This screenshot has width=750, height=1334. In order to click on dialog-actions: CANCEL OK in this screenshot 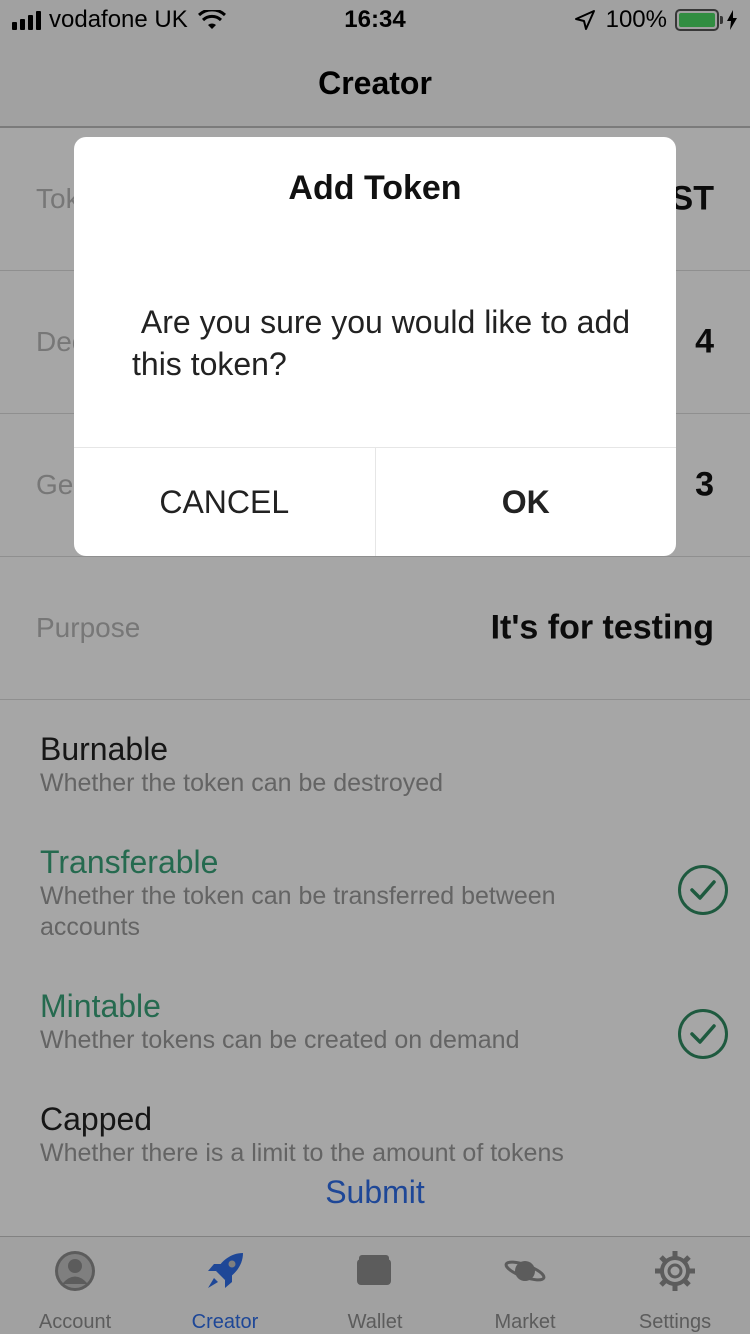, I will do `click(375, 501)`.